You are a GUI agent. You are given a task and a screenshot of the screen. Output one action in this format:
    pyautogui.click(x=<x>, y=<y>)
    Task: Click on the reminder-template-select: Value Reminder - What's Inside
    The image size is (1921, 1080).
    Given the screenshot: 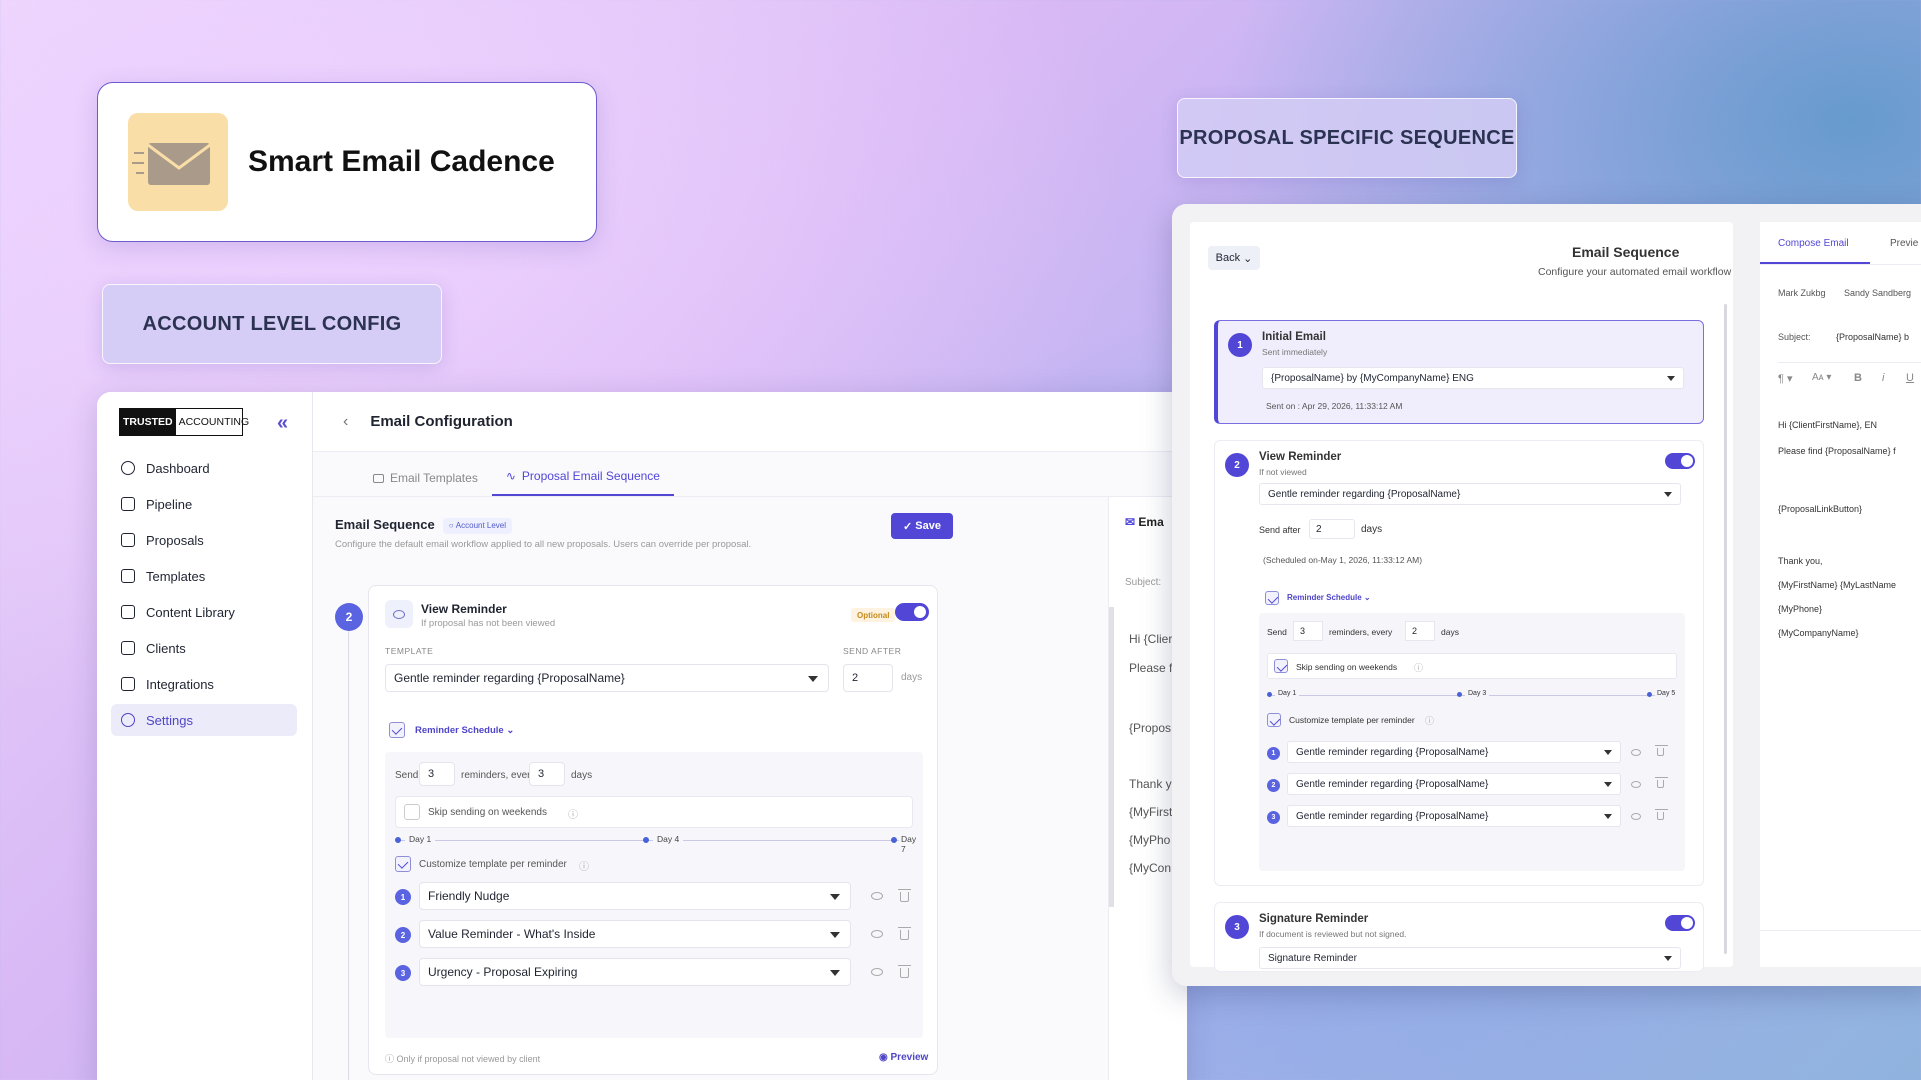 What is the action you would take?
    pyautogui.click(x=635, y=934)
    